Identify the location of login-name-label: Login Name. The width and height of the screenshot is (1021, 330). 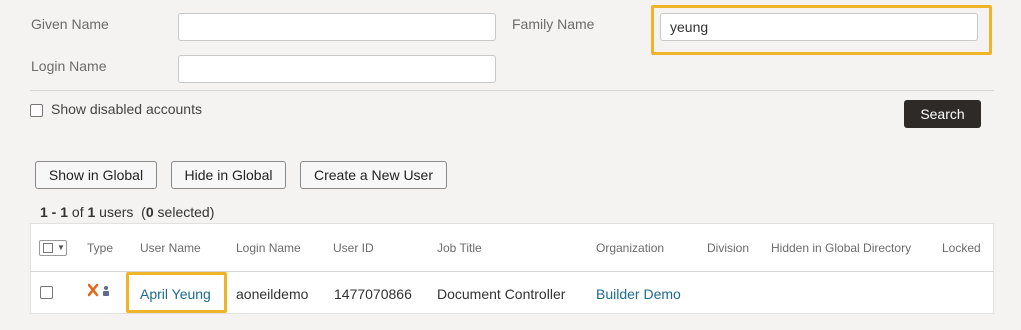
(69, 66).